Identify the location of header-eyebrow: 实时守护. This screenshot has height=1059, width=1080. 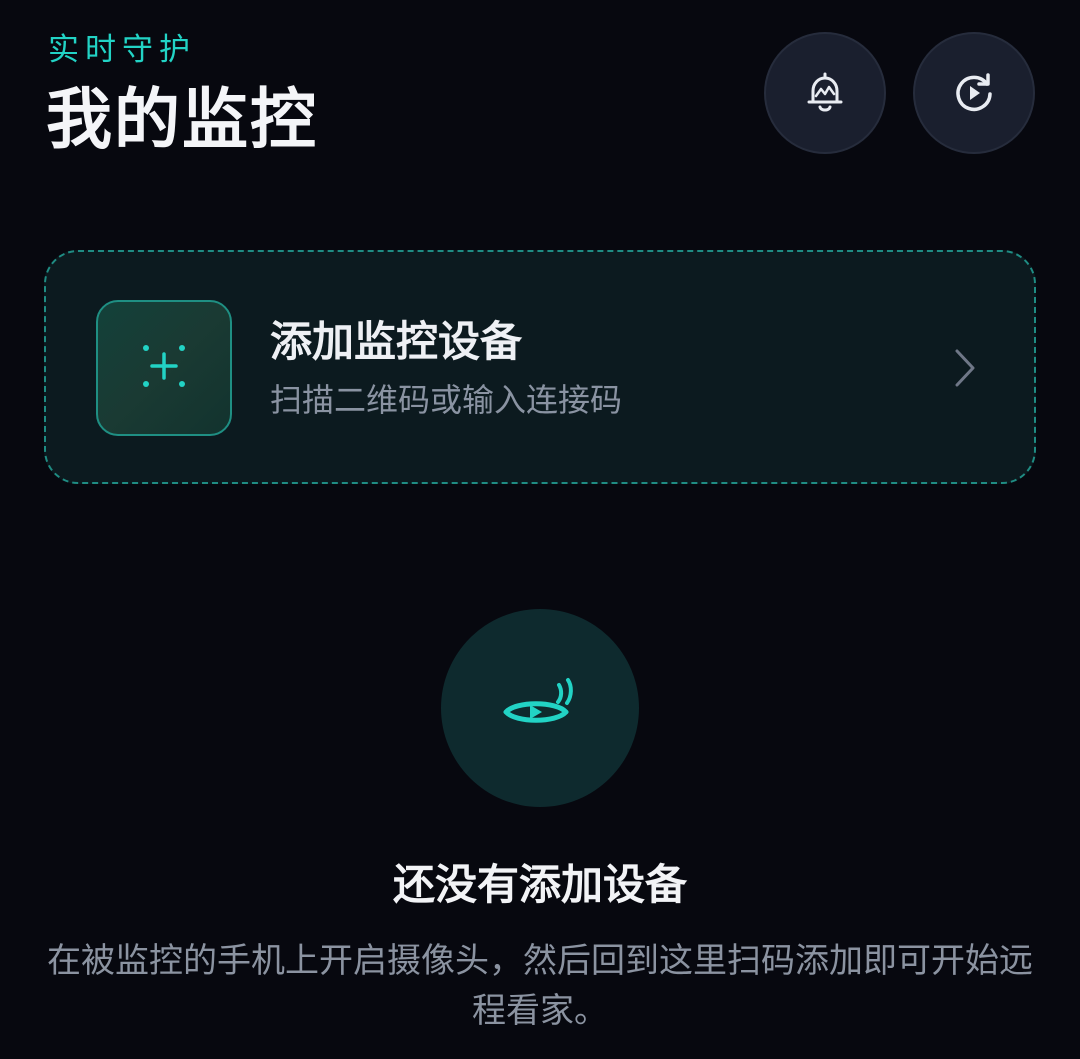
(122, 50).